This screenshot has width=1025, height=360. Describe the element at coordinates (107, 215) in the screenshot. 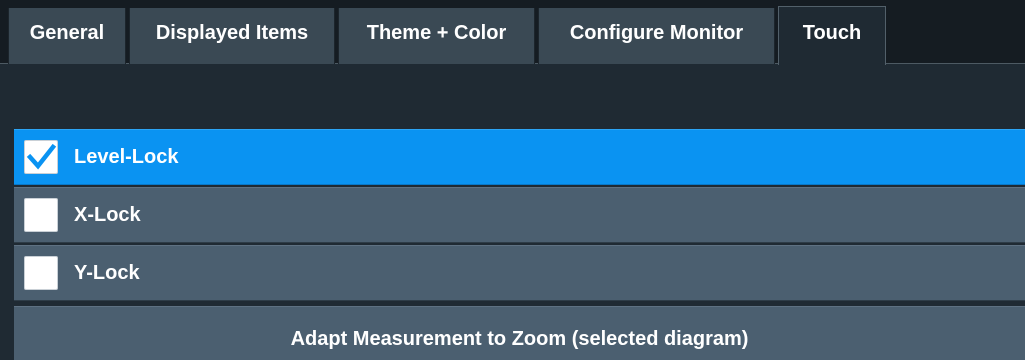

I see `x-lock-label: X-Lock` at that location.